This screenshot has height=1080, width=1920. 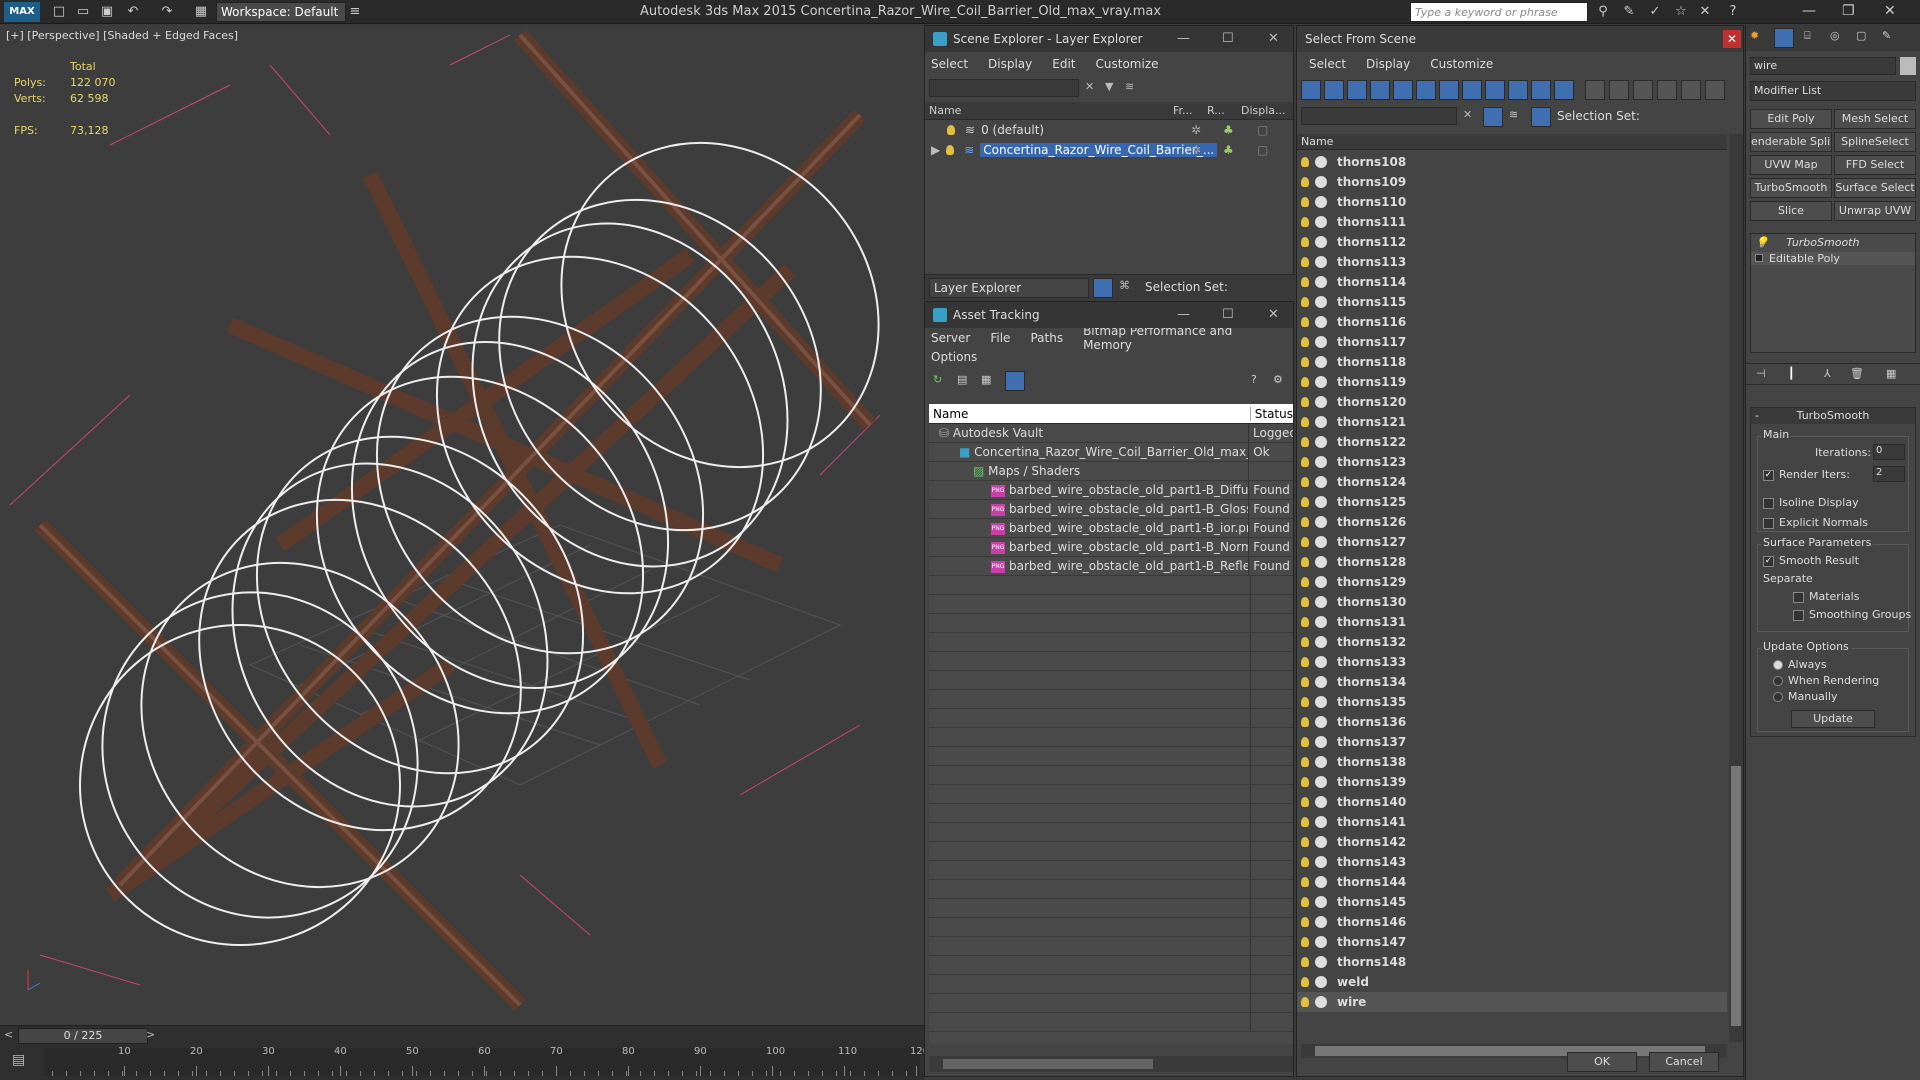 I want to click on object-name-field: wire, so click(x=1823, y=66).